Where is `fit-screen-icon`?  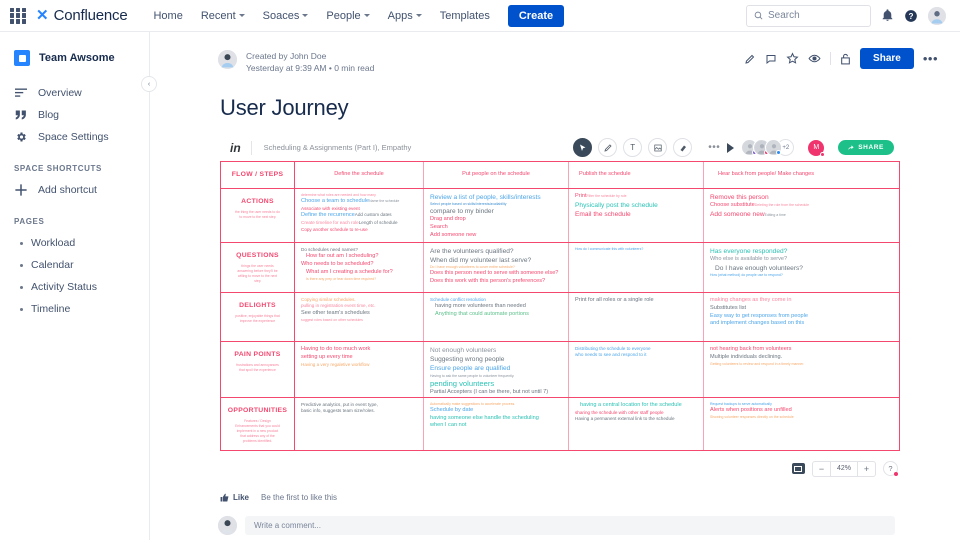
fit-screen-icon is located at coordinates (798, 469).